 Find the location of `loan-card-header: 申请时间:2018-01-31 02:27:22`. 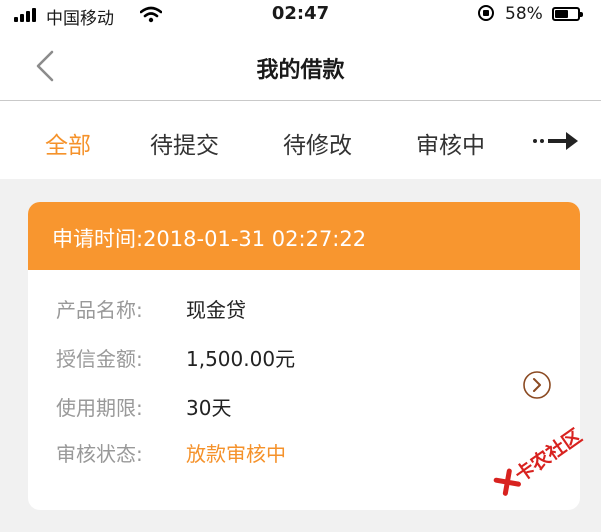

loan-card-header: 申请时间:2018-01-31 02:27:22 is located at coordinates (304, 236).